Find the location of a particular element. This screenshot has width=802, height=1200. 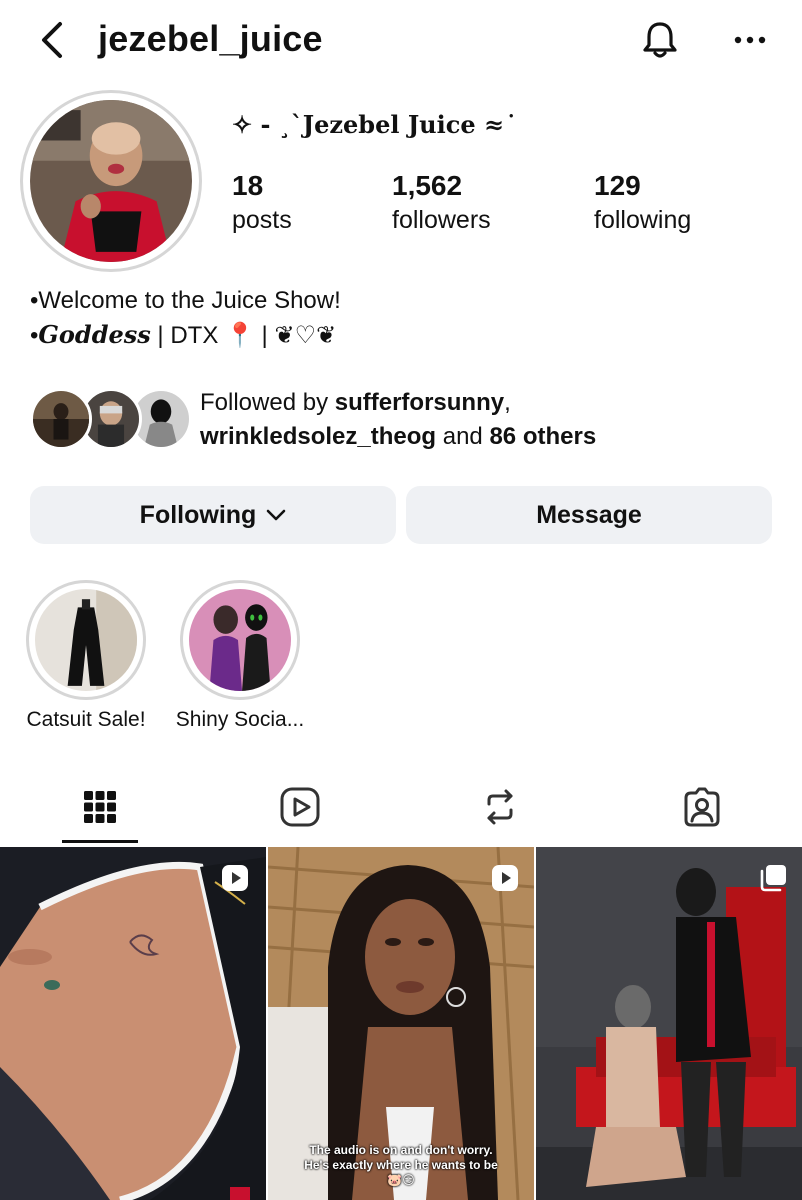

profile-tabs is located at coordinates (401, 807).